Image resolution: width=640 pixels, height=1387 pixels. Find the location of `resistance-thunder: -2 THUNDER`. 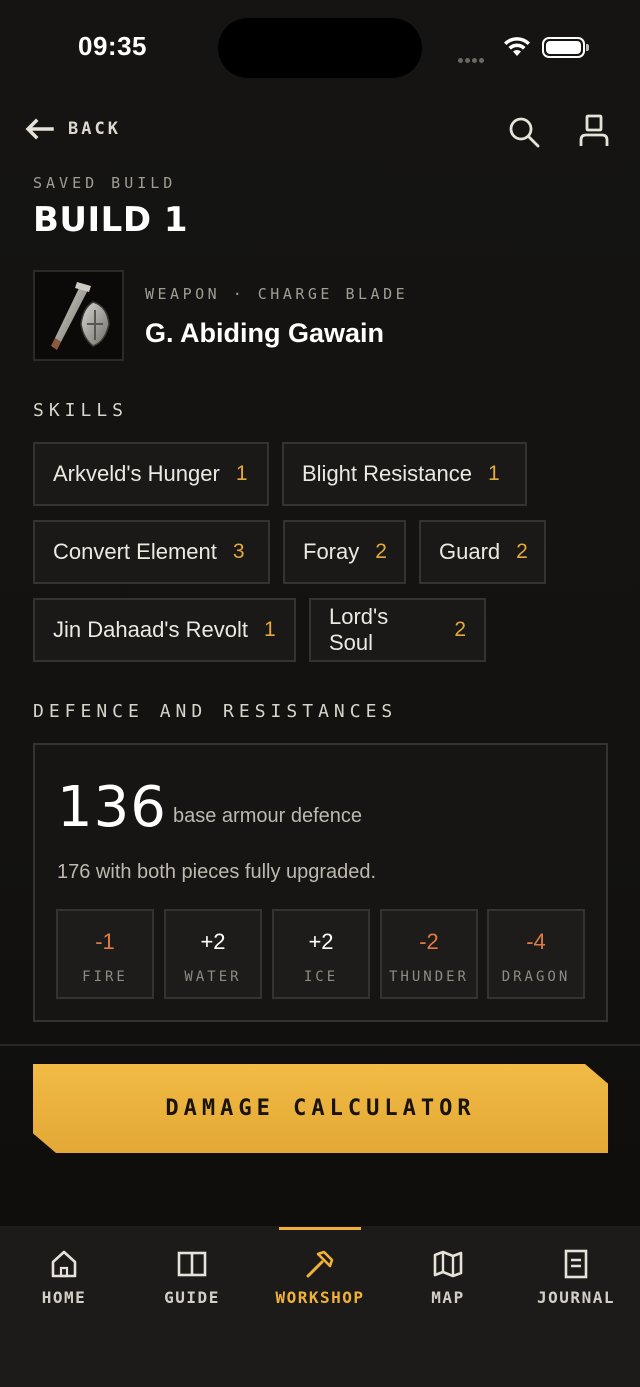

resistance-thunder: -2 THUNDER is located at coordinates (429, 954).